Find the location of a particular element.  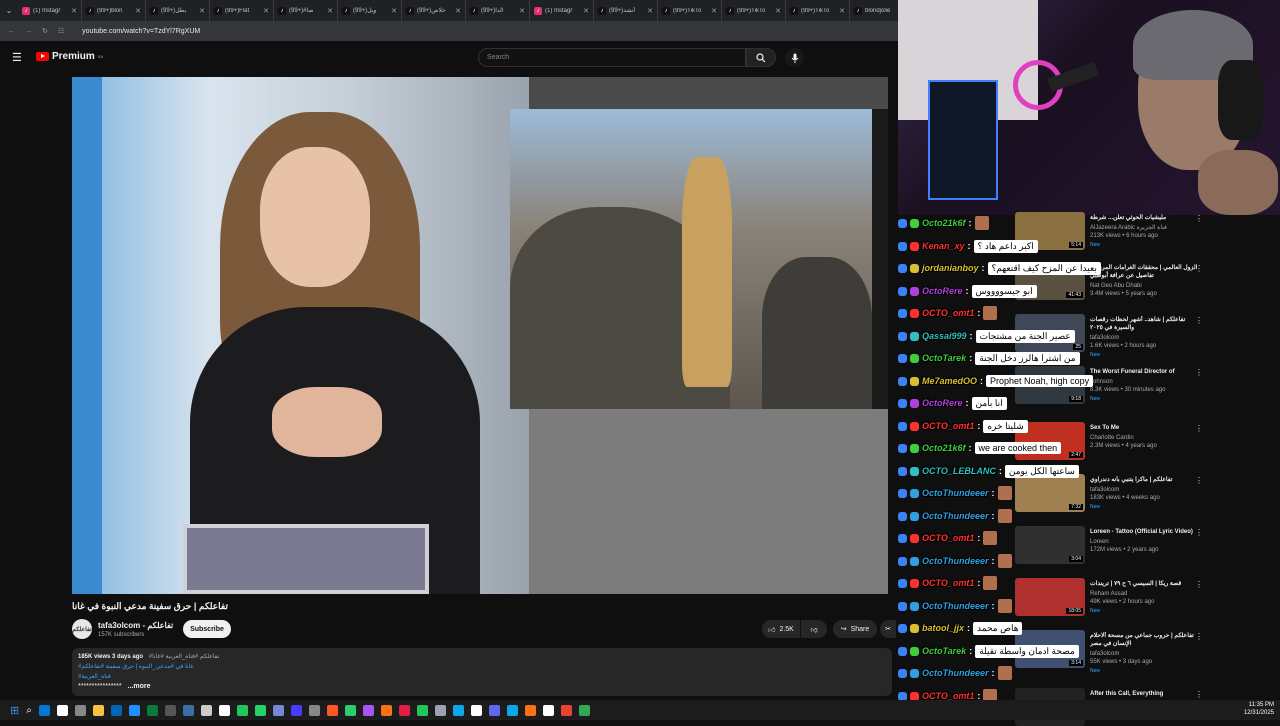

chat-username: OCTO_LEBLANC is located at coordinates (959, 471).